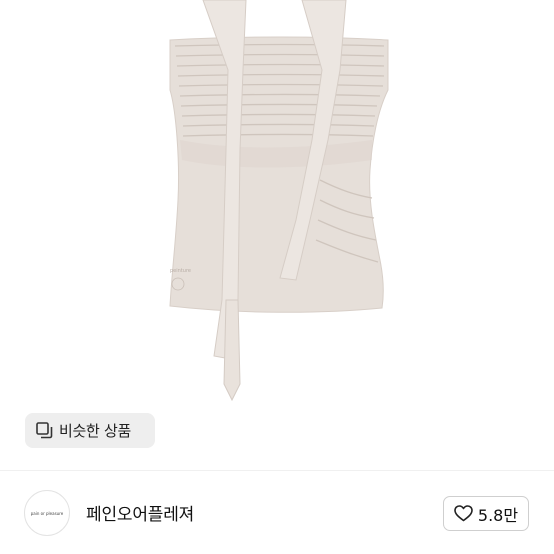 Image resolution: width=554 pixels, height=554 pixels. I want to click on like-button: 5.8만, so click(486, 513).